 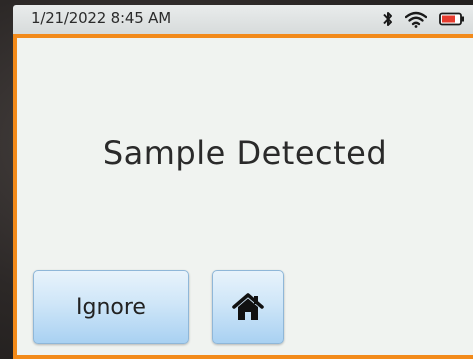 I want to click on bluetooth-icon, so click(x=388, y=19).